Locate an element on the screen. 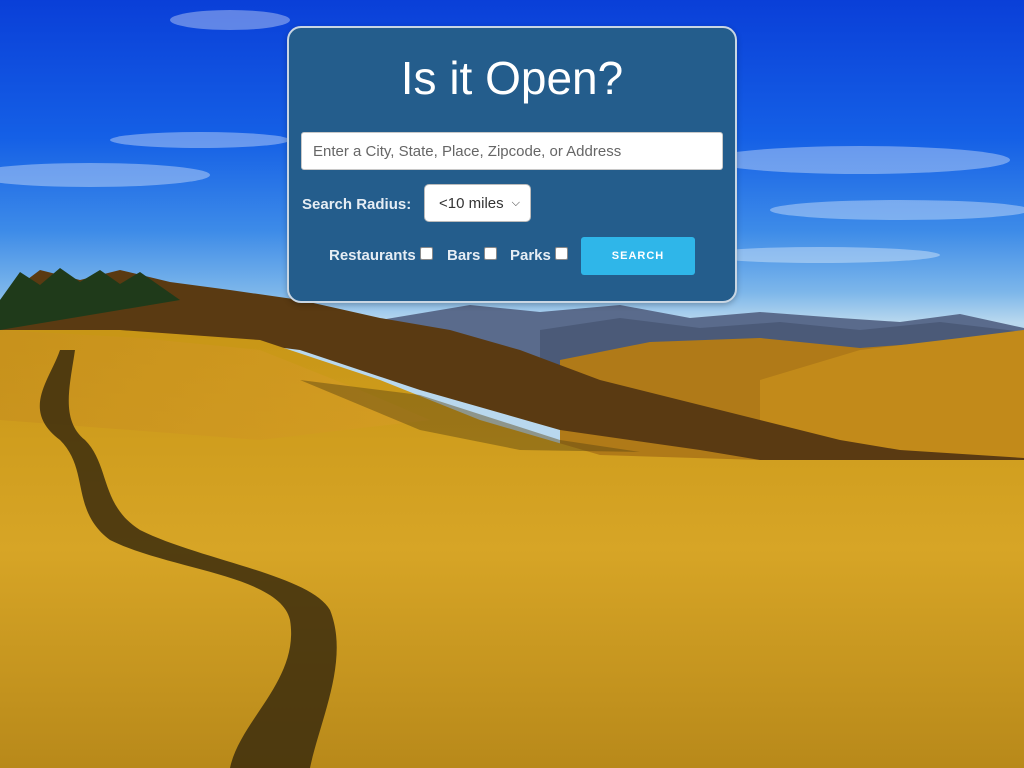 The image size is (1024, 768). filter-parks-label: Parks is located at coordinates (530, 255).